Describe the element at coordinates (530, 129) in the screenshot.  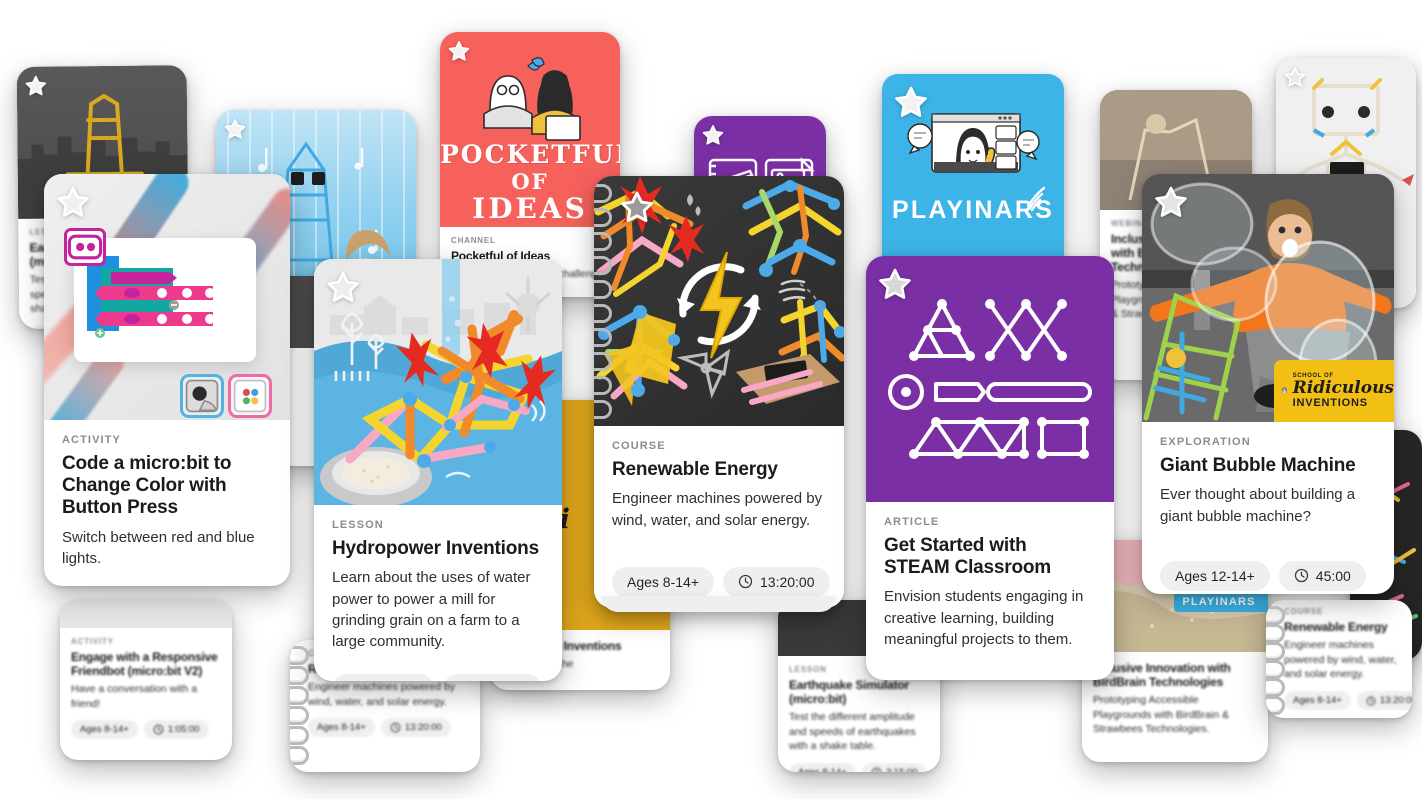
I see `card-media: POCKETFUL OF IDEAS` at that location.